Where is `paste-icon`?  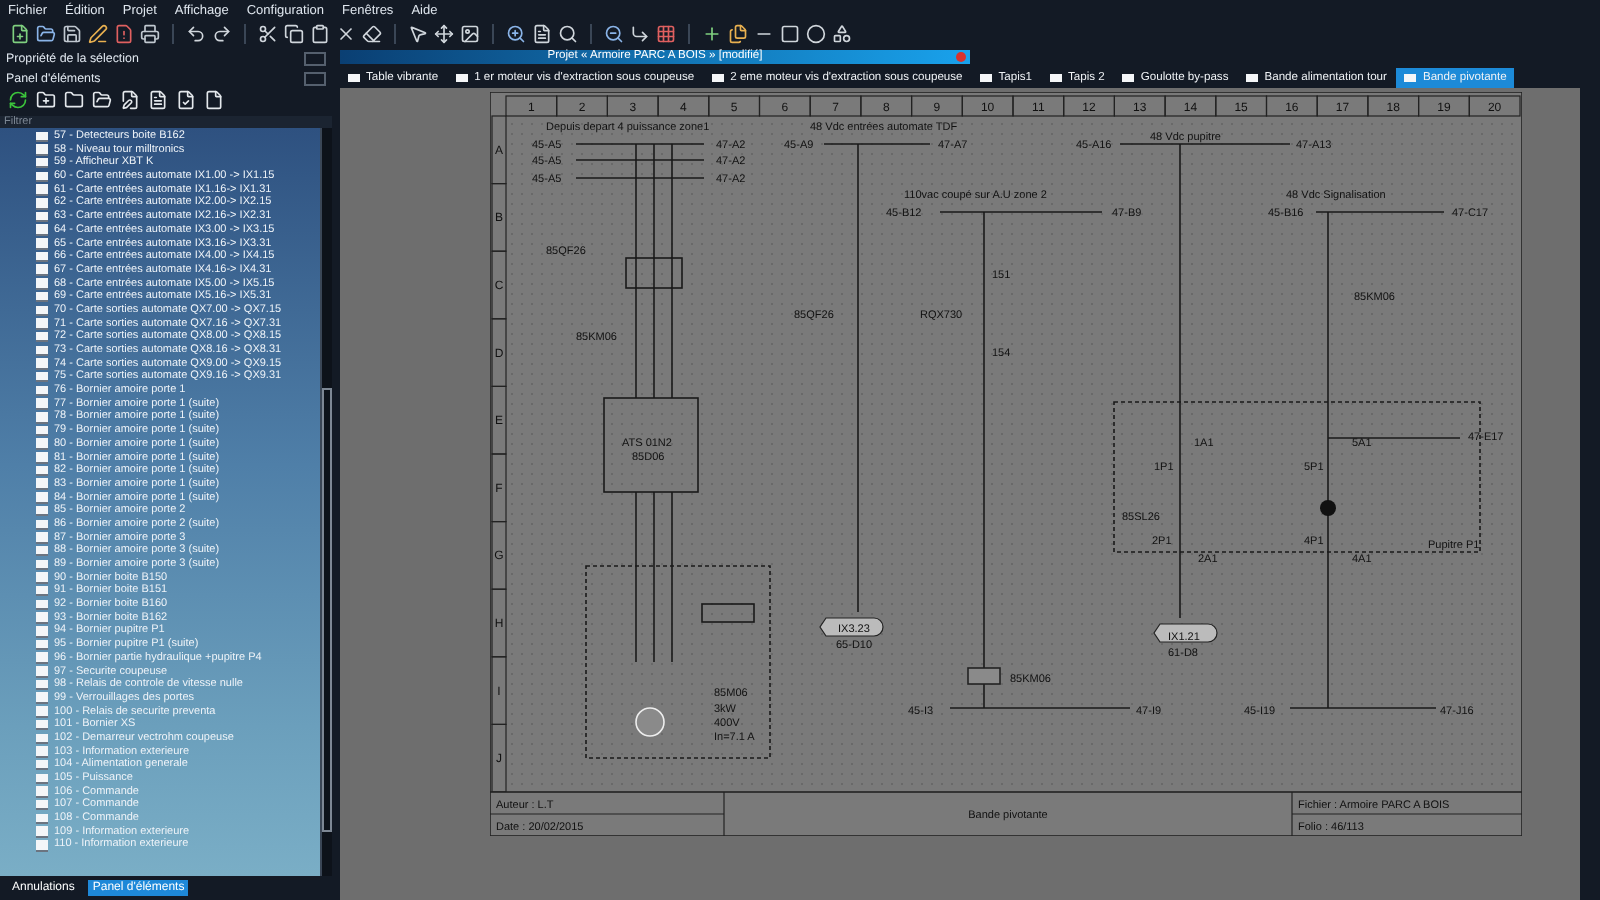 paste-icon is located at coordinates (320, 34).